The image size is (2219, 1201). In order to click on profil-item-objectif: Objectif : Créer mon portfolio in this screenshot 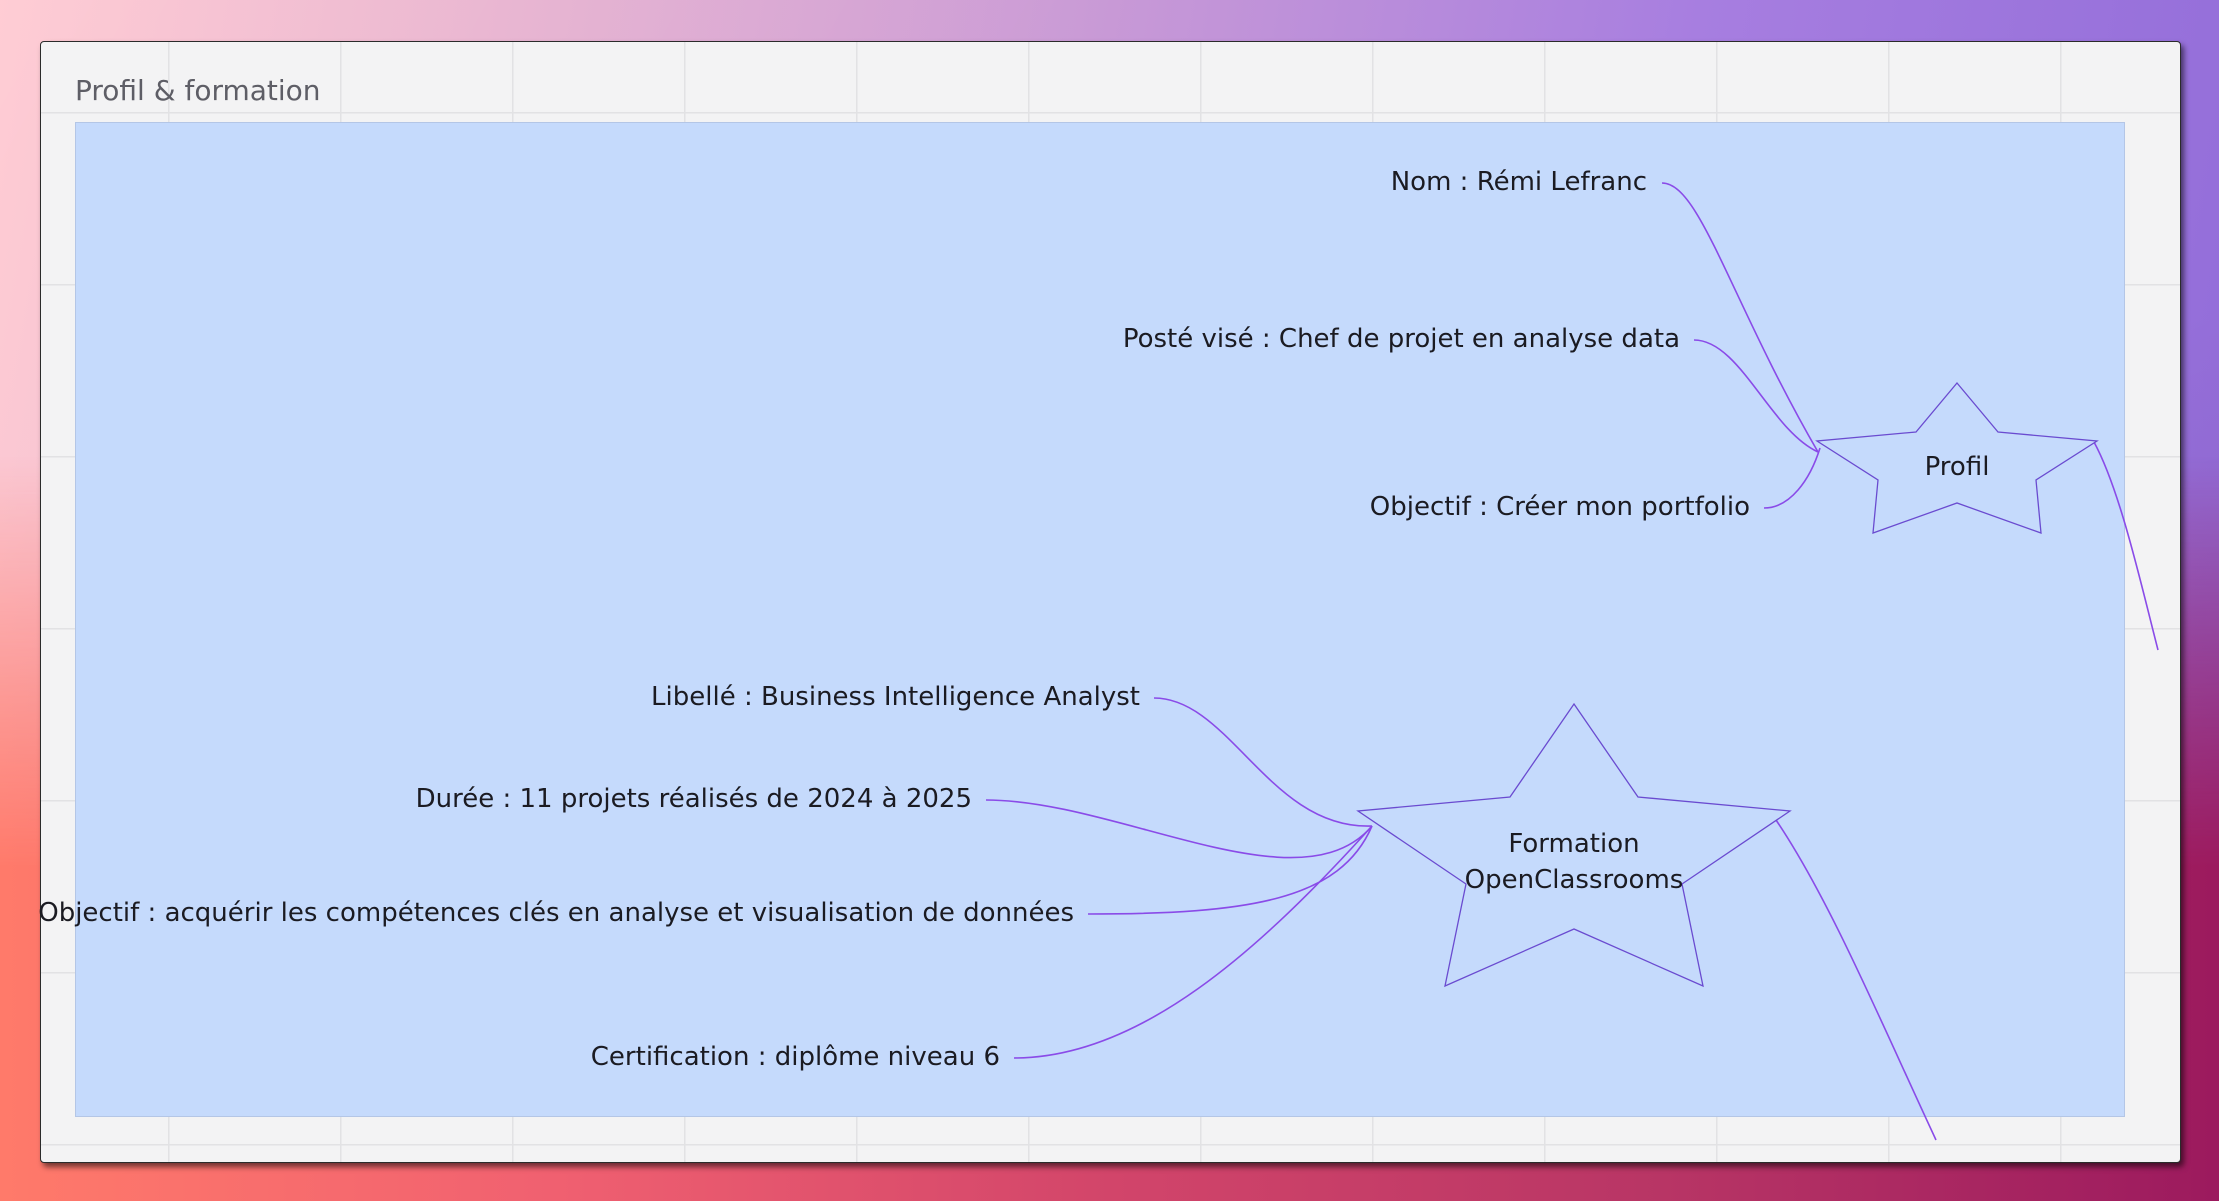, I will do `click(1560, 507)`.